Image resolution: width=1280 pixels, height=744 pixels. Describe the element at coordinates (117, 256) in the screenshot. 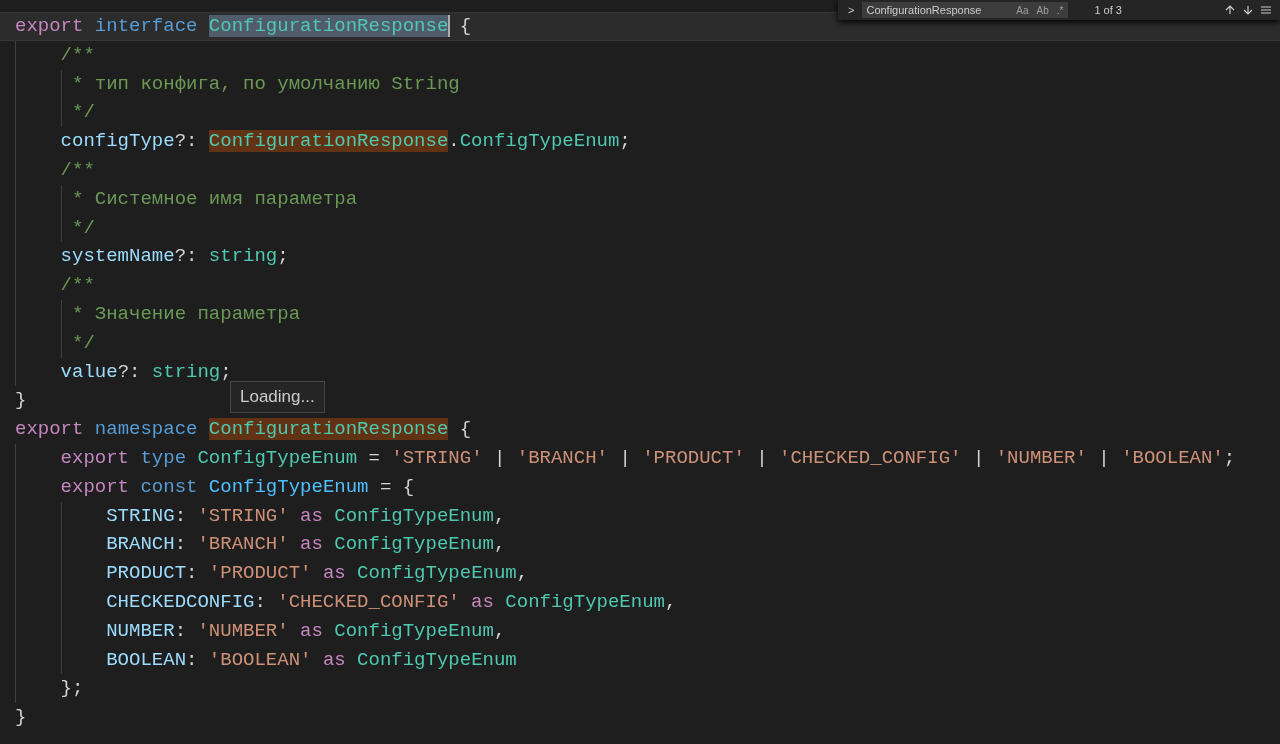

I see `property-name: systemName` at that location.